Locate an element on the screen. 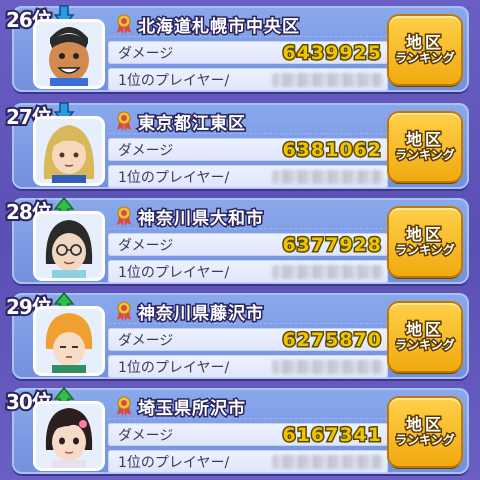  glasses-girl-avatar-icon is located at coordinates (69, 246).